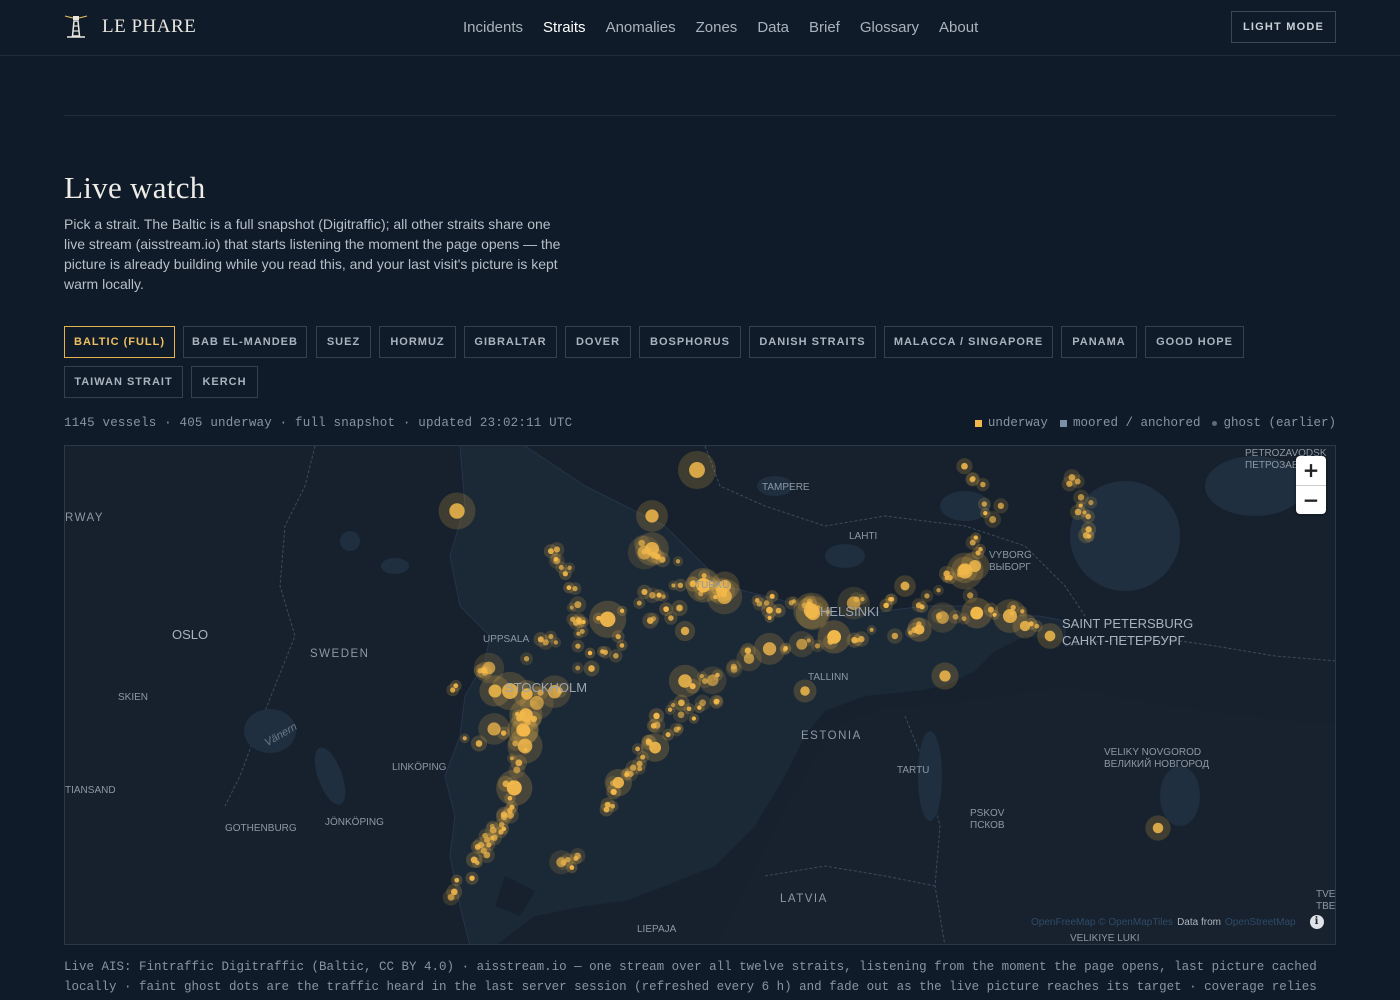  What do you see at coordinates (958, 27) in the screenshot?
I see `nav-about: About` at bounding box center [958, 27].